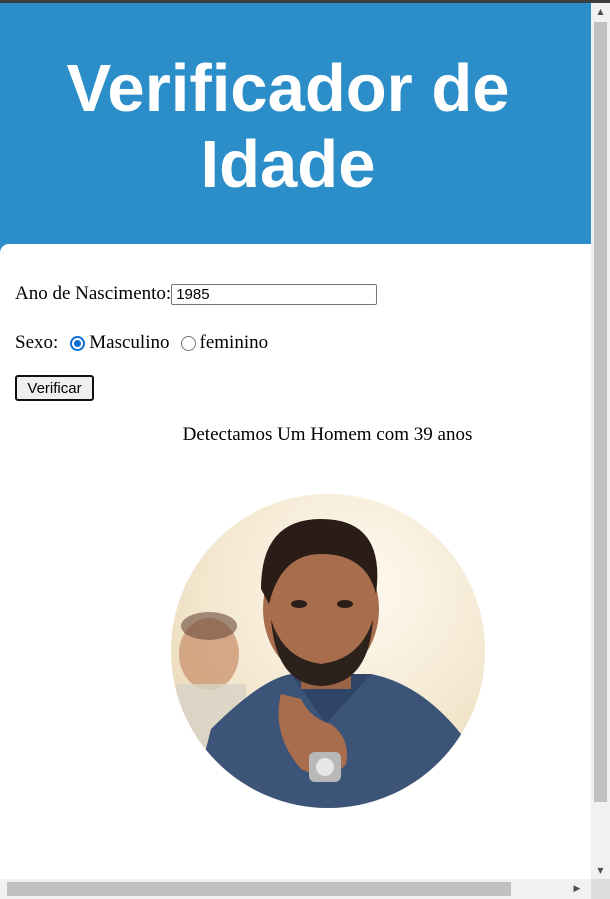 The height and width of the screenshot is (899, 610). I want to click on birth-year-input, so click(274, 294).